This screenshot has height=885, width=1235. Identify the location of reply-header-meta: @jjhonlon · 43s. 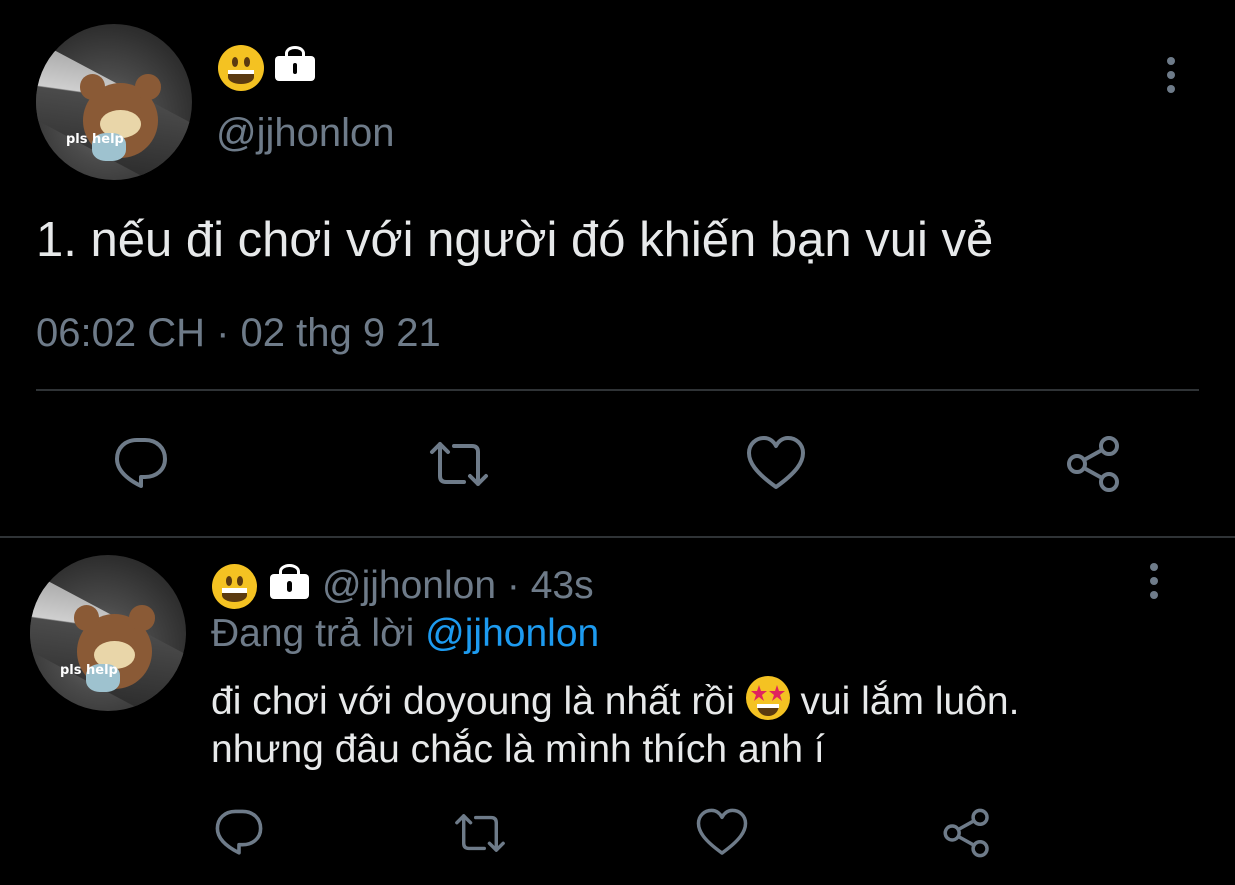
(458, 586).